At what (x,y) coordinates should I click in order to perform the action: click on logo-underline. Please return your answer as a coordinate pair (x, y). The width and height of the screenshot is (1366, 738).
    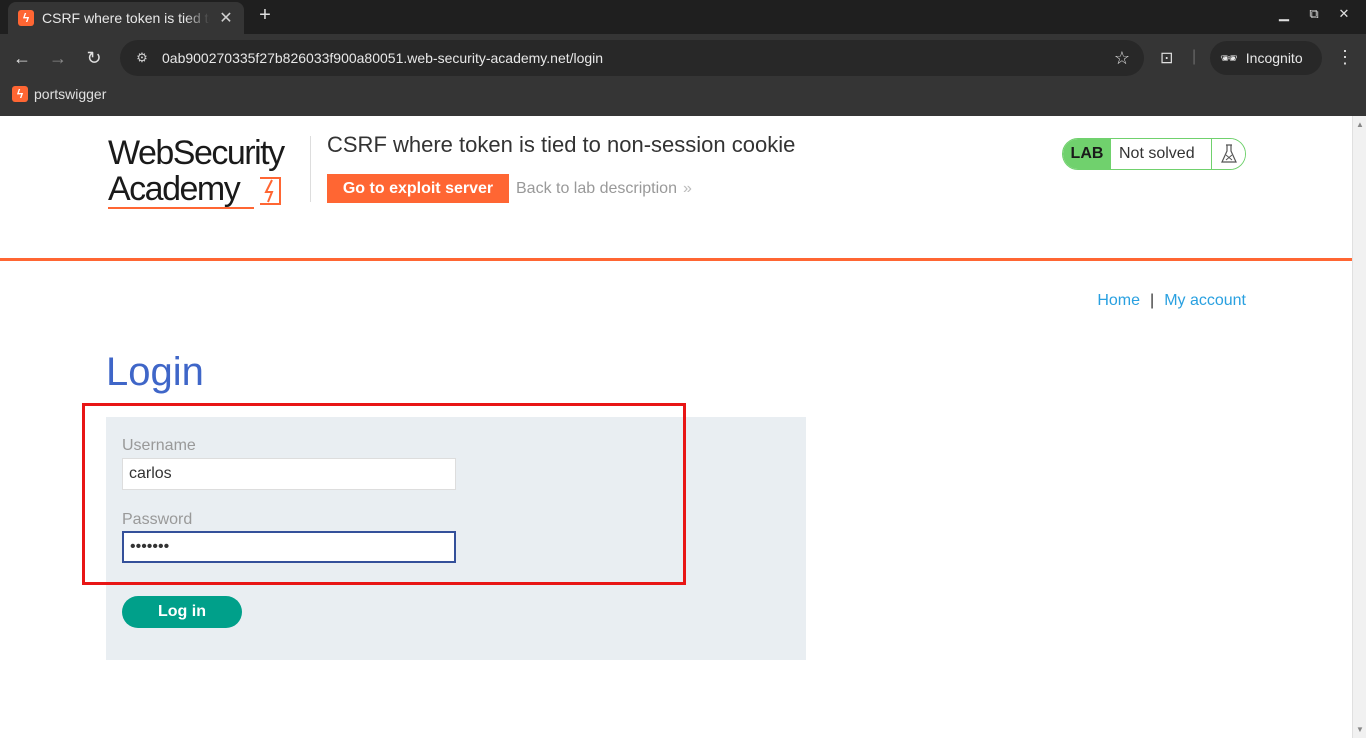
    Looking at the image, I should click on (181, 208).